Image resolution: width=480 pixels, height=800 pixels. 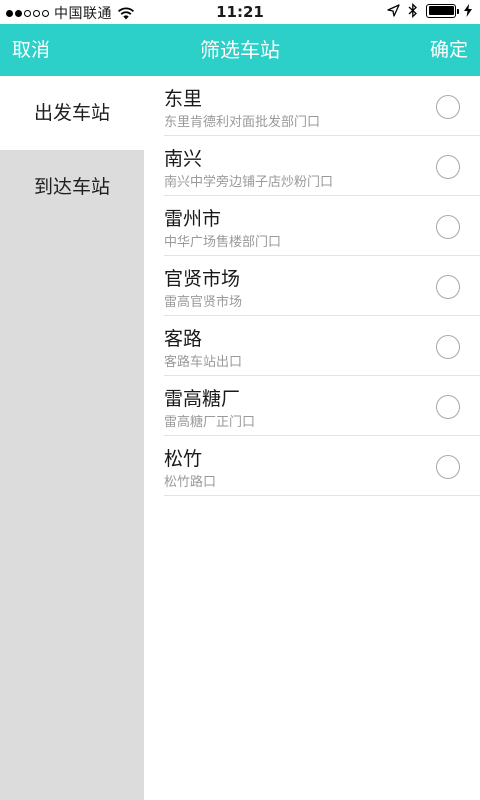 What do you see at coordinates (210, 422) in the screenshot?
I see `station-description: 雷高糖厂正门口` at bounding box center [210, 422].